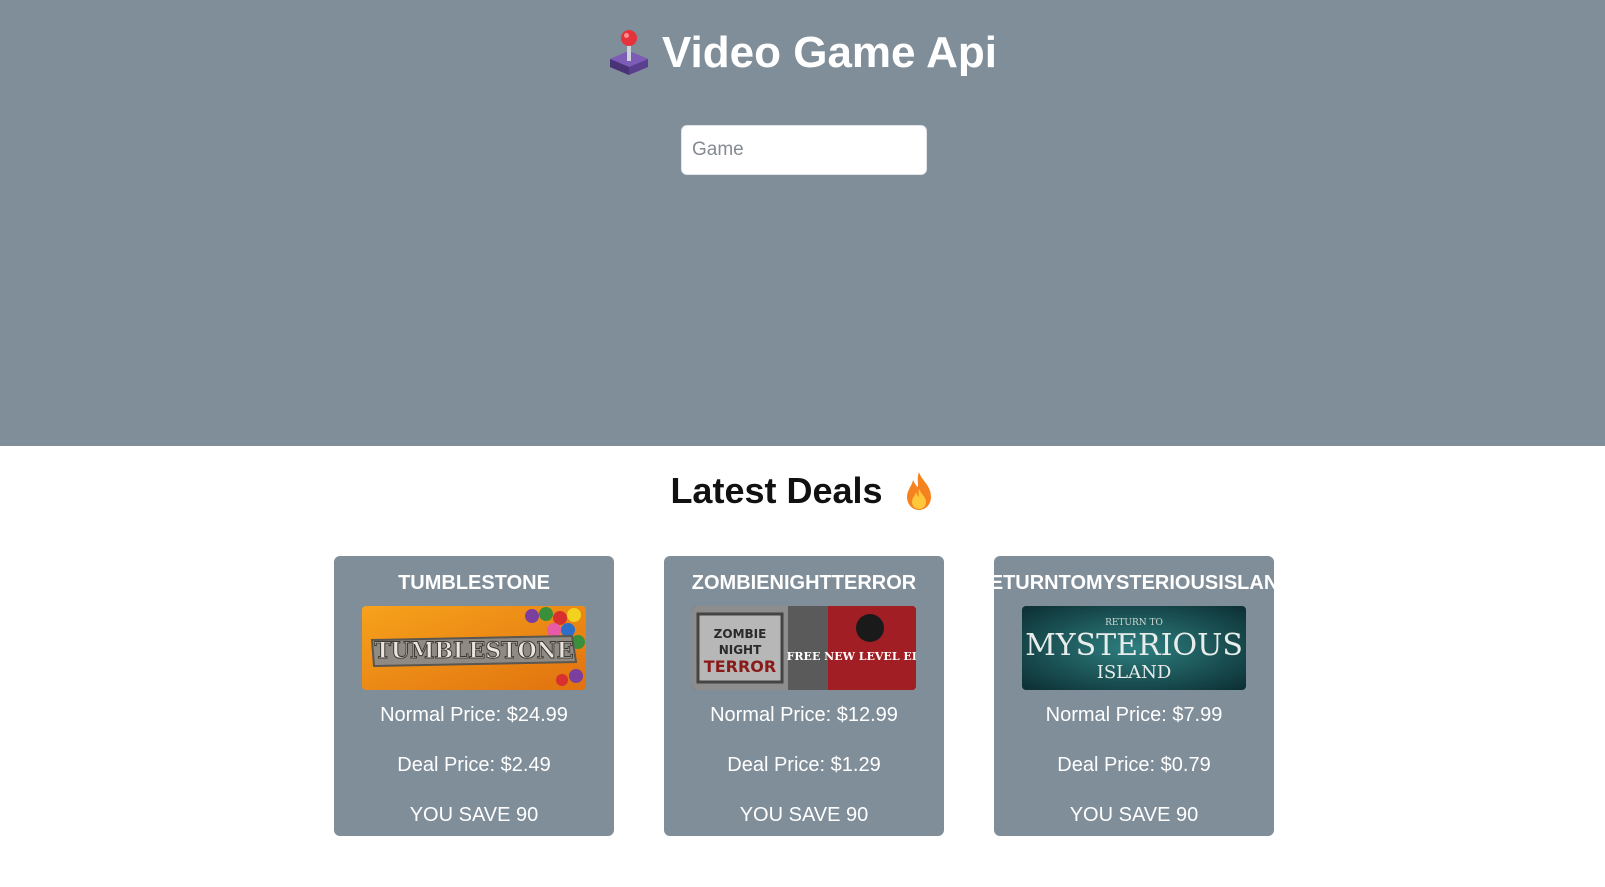 The image size is (1605, 887). I want to click on fire-icon, so click(919, 491).